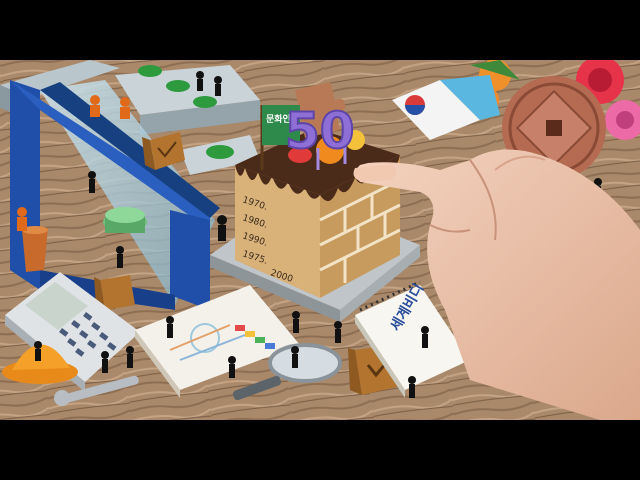 Image resolution: width=640 pixels, height=480 pixels. I want to click on letterbox-top, so click(320, 30).